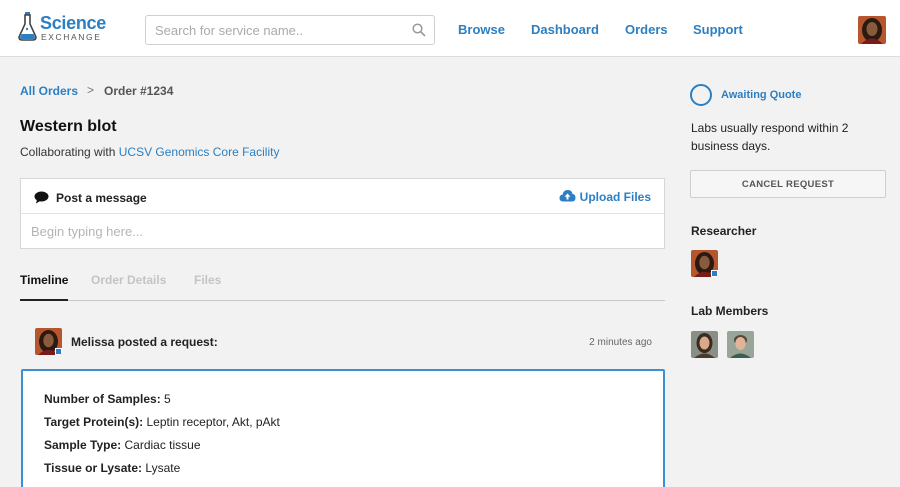 The width and height of the screenshot is (900, 487). What do you see at coordinates (83, 445) in the screenshot?
I see `field-label: Sample Type:` at bounding box center [83, 445].